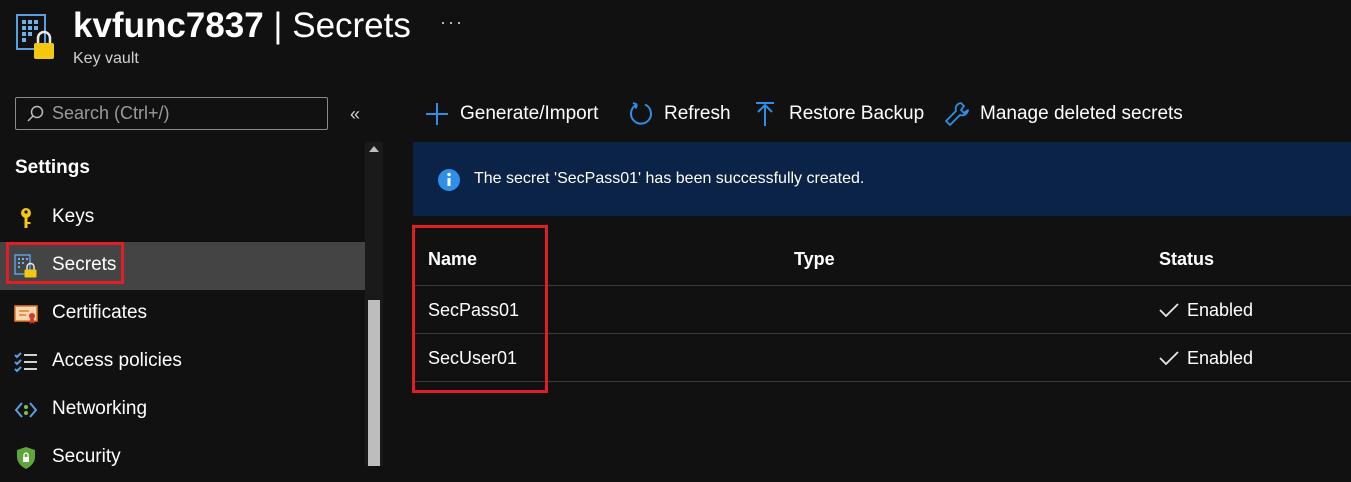 The image size is (1351, 482). Describe the element at coordinates (480, 309) in the screenshot. I see `highlight-box-names` at that location.